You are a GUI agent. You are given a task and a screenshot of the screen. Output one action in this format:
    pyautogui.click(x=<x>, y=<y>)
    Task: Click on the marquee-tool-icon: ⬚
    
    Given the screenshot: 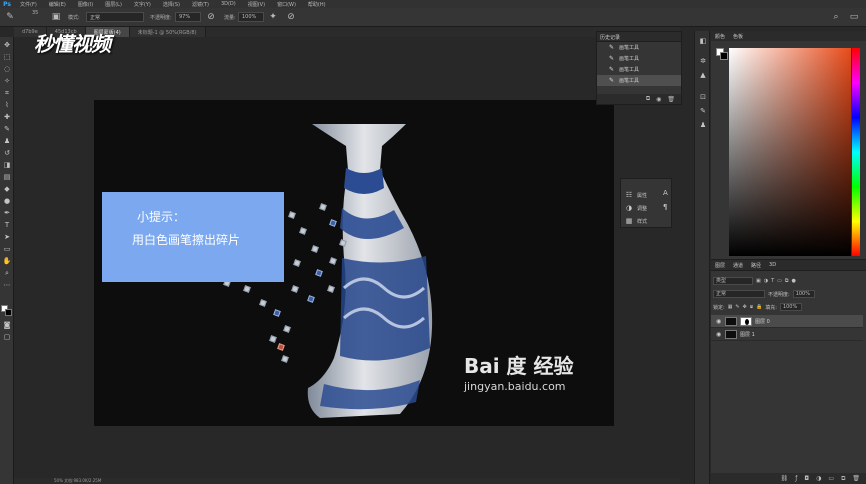 What is the action you would take?
    pyautogui.click(x=7, y=57)
    